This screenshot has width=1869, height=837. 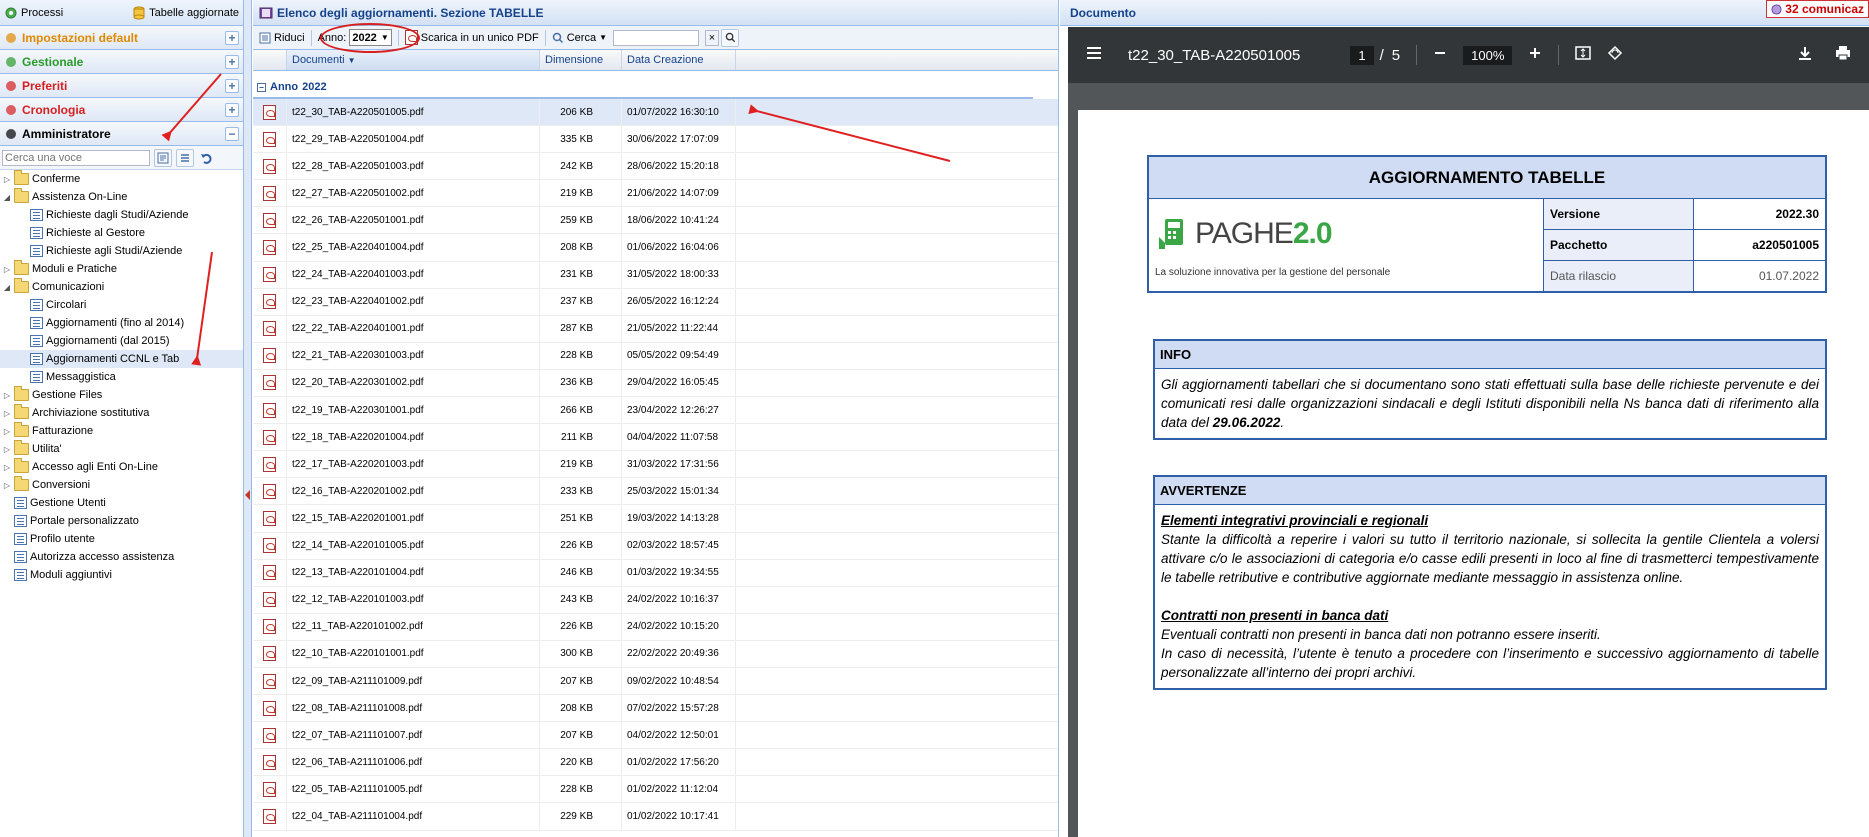 What do you see at coordinates (581, 60) in the screenshot?
I see `column-header-dimensione: Dimensione` at bounding box center [581, 60].